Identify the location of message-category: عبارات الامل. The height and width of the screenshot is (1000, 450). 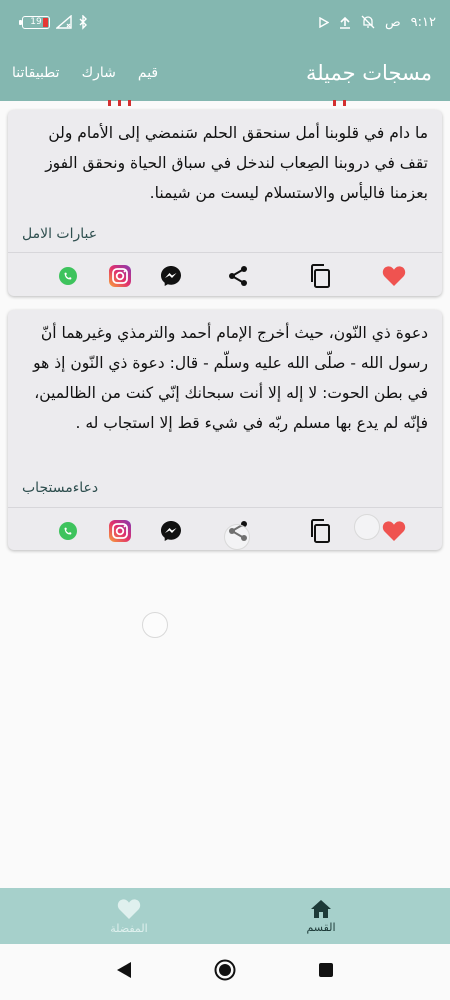
(60, 234).